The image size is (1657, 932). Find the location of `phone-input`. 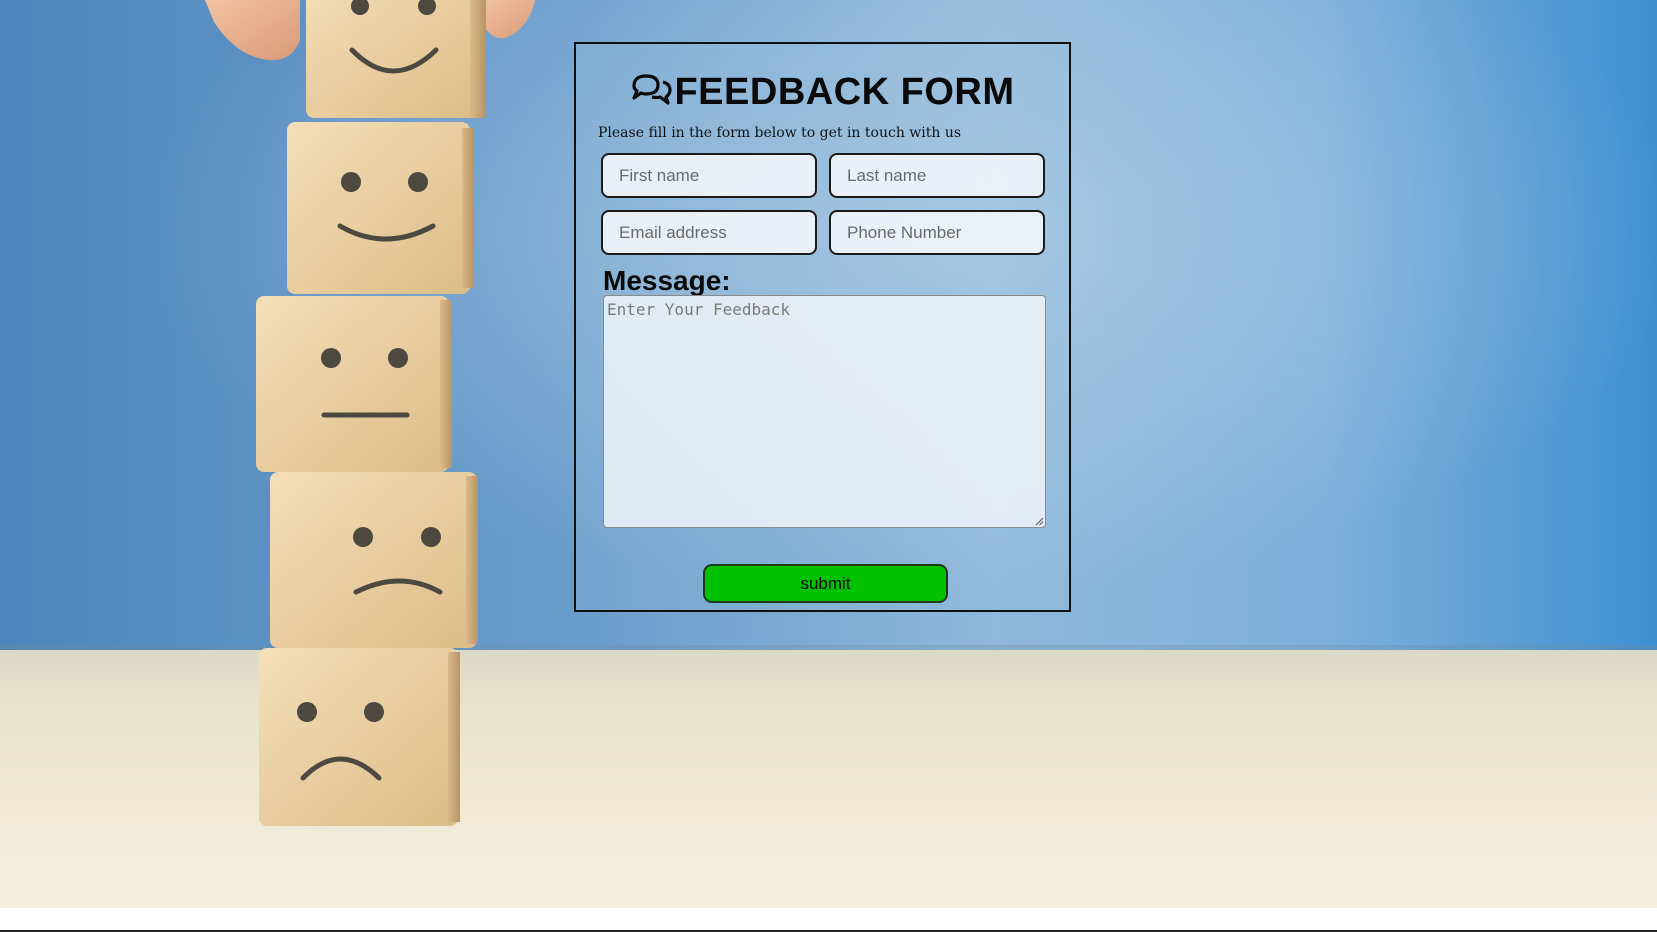

phone-input is located at coordinates (937, 232).